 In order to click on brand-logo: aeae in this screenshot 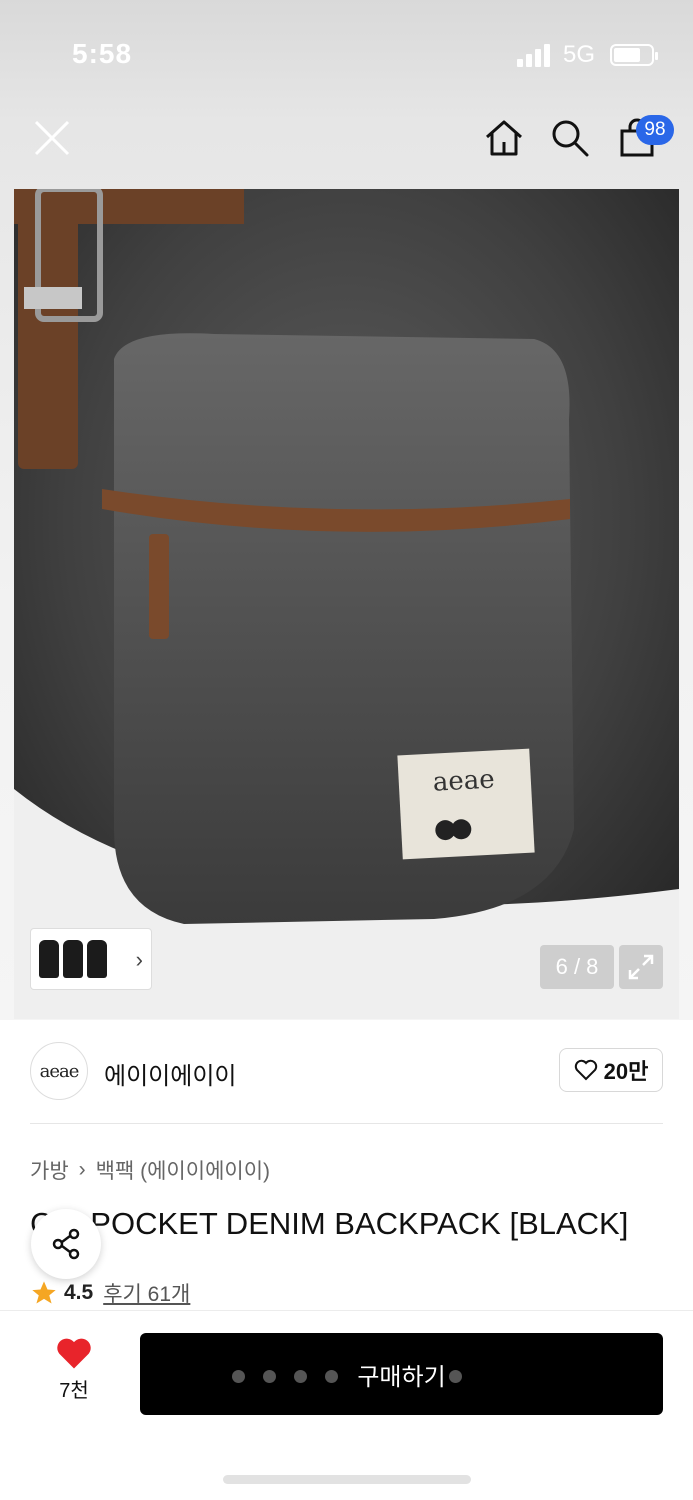, I will do `click(59, 1071)`.